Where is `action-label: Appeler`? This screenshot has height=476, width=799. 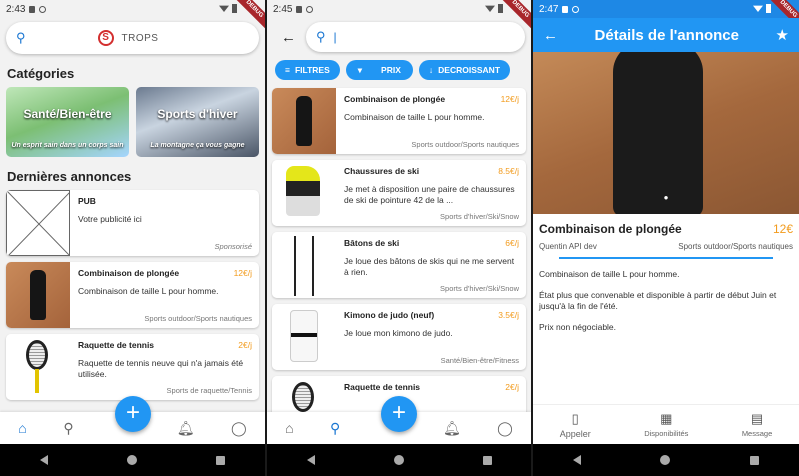
action-label: Appeler is located at coordinates (575, 433).